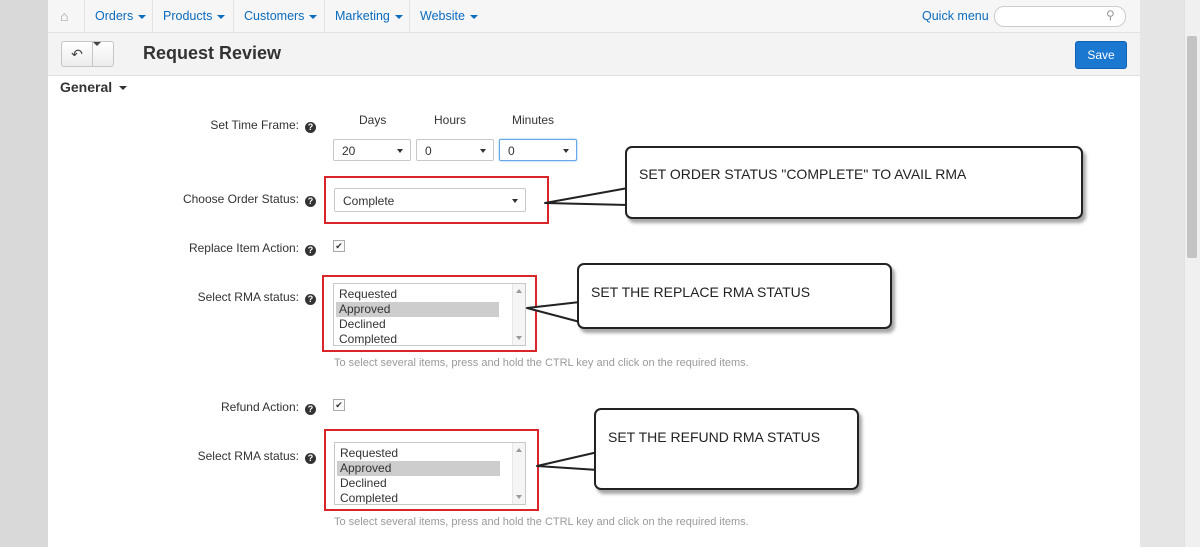 Image resolution: width=1200 pixels, height=547 pixels. What do you see at coordinates (726, 449) in the screenshot?
I see `callout-refund-rma: SET THE REFUND RMA STATUS` at bounding box center [726, 449].